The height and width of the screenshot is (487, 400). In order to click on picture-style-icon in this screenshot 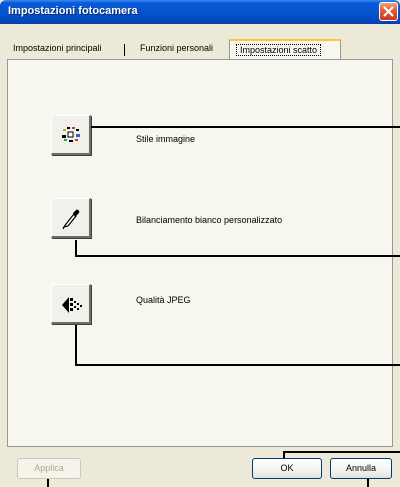, I will do `click(71, 134)`.